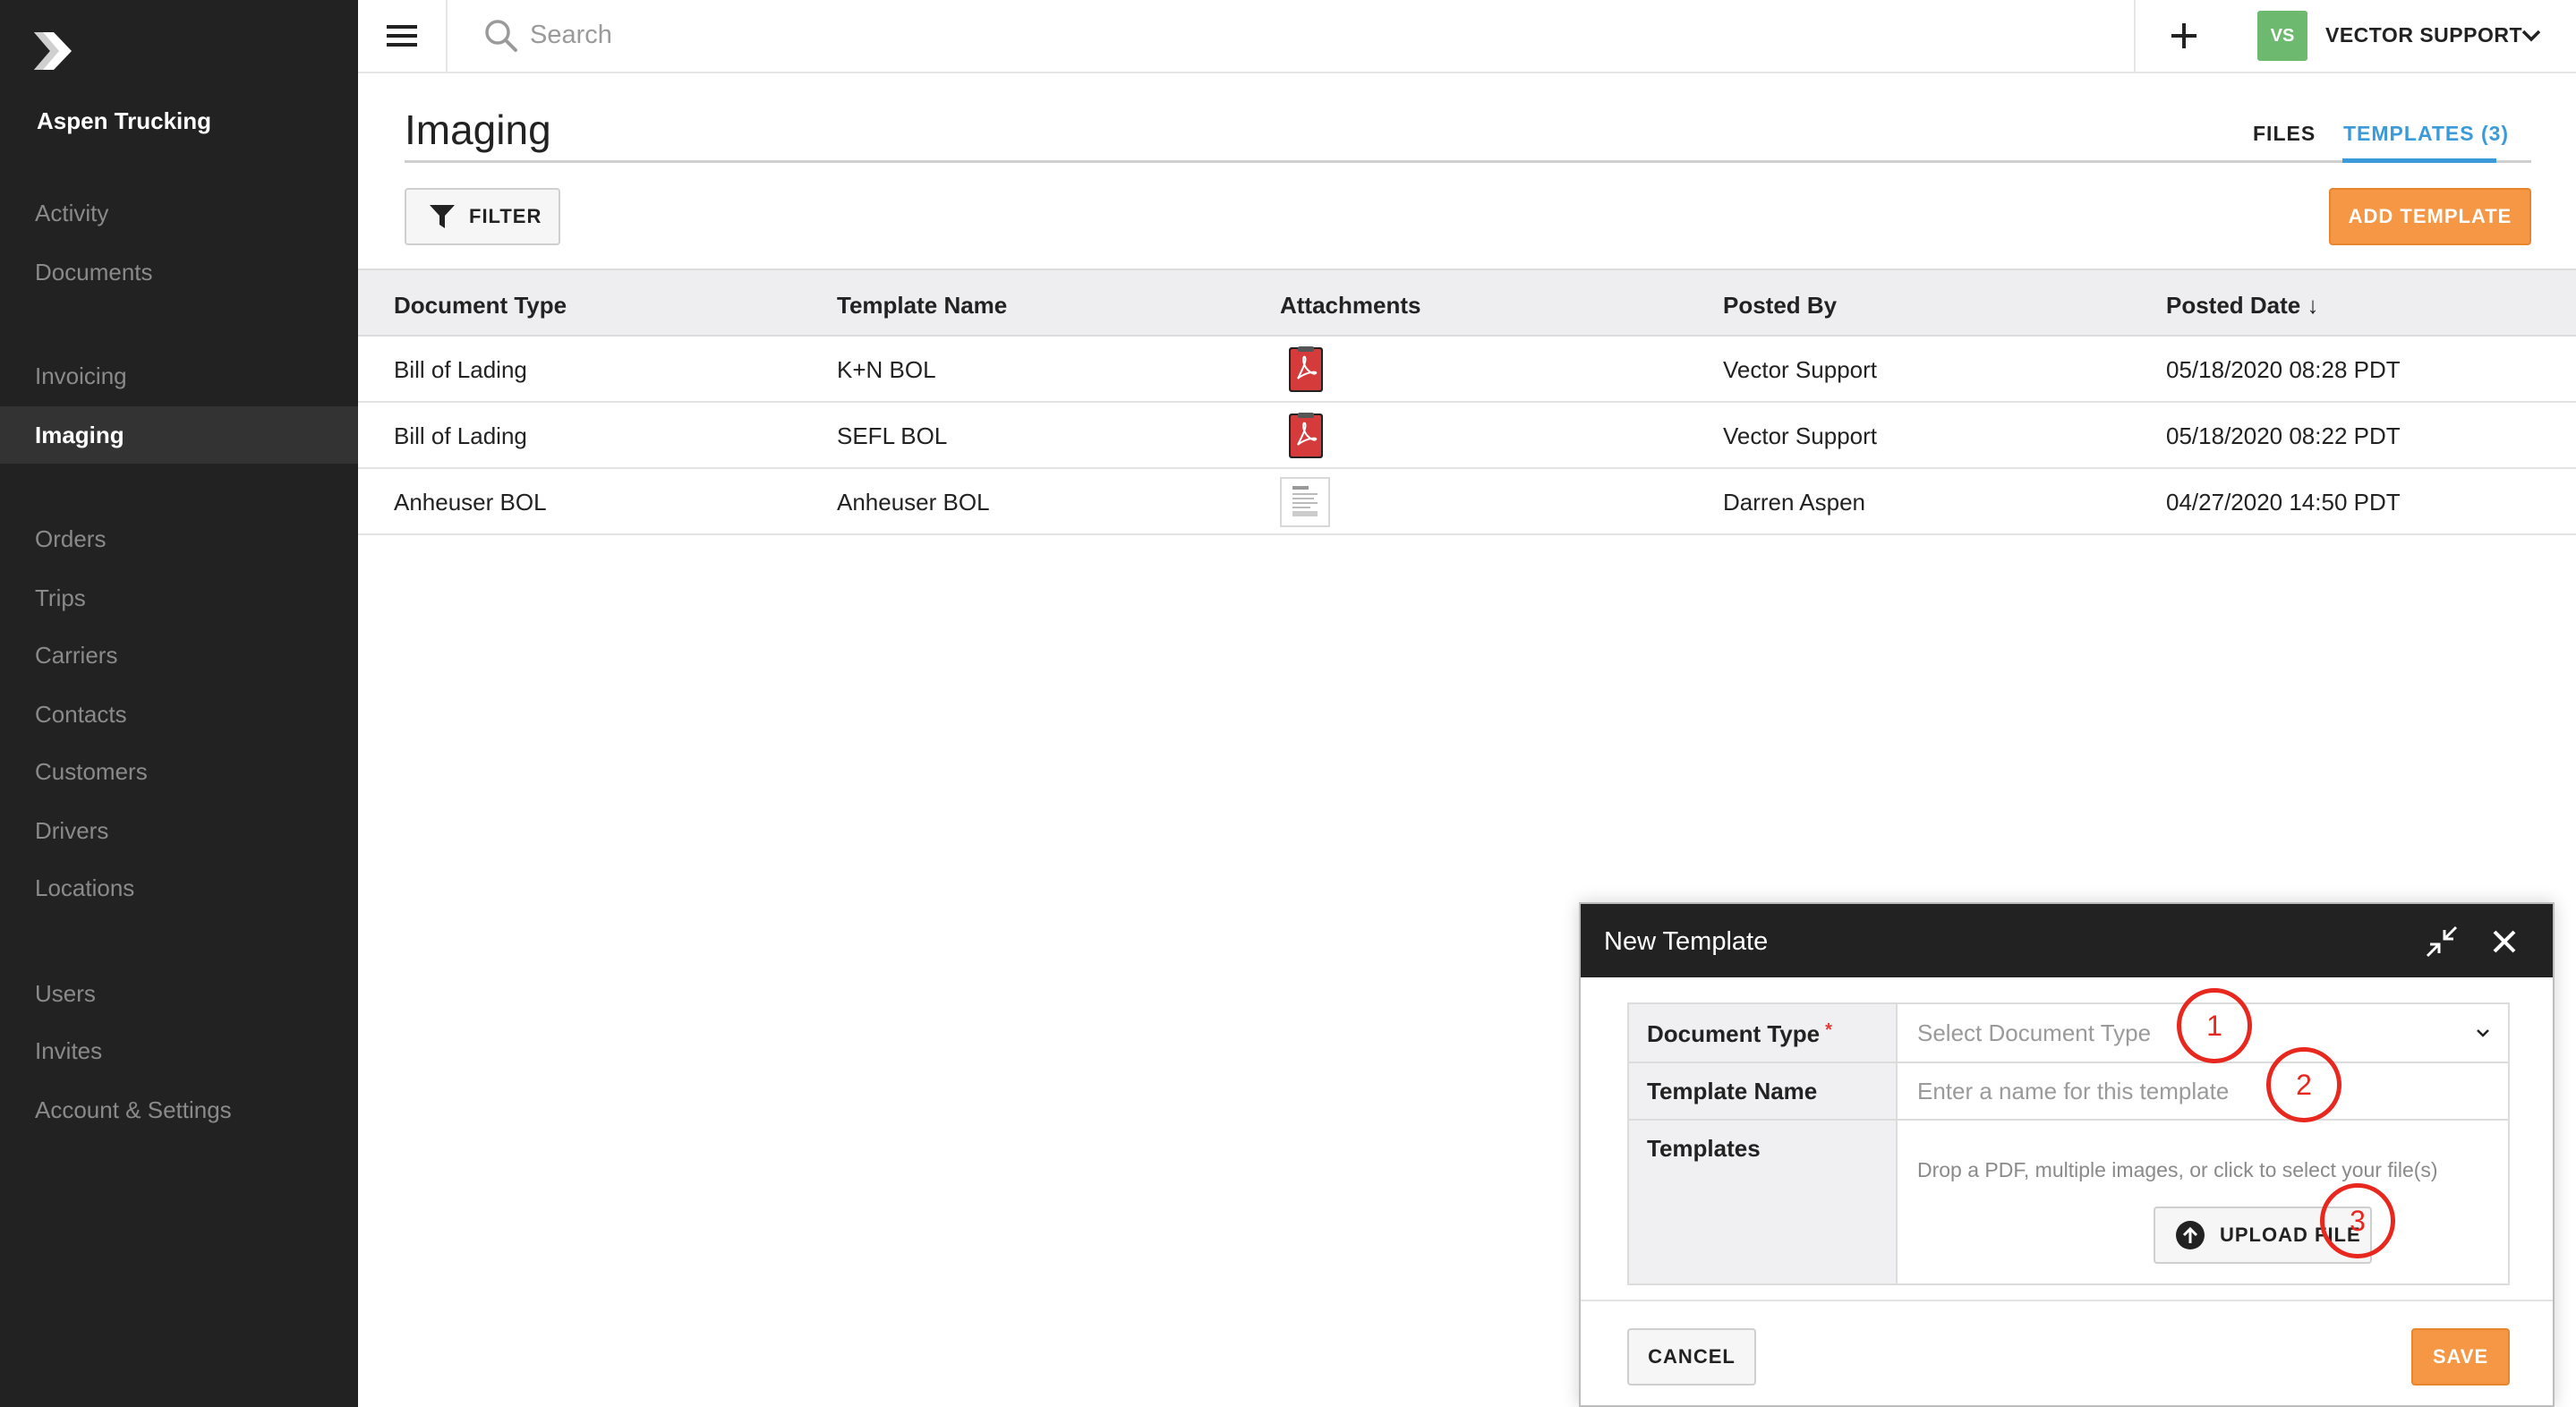  Describe the element at coordinates (1704, 1148) in the screenshot. I see `templates-label: Templates` at that location.